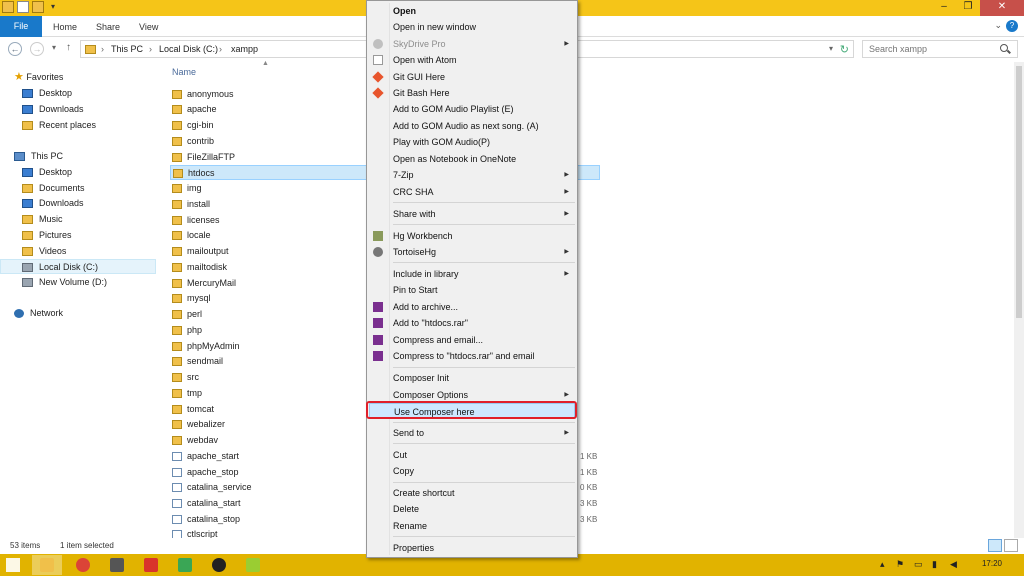 Image resolution: width=1024 pixels, height=576 pixels. What do you see at coordinates (53, 7) in the screenshot?
I see `customize-dropdown-icon: ▾` at bounding box center [53, 7].